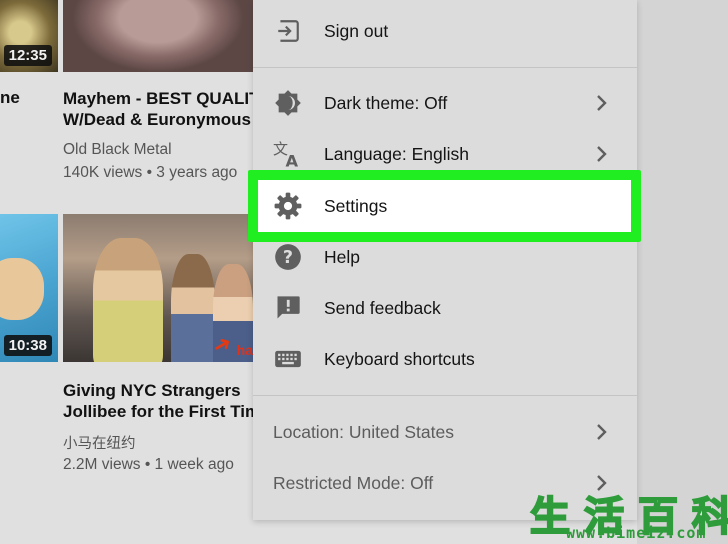  Describe the element at coordinates (29, 36) in the screenshot. I see `video-thumbnail: 12:35` at that location.